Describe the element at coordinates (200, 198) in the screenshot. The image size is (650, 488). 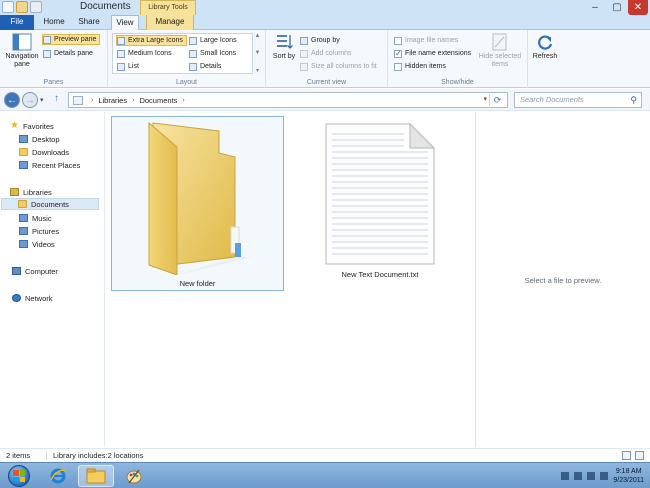
I see `folder-icon` at that location.